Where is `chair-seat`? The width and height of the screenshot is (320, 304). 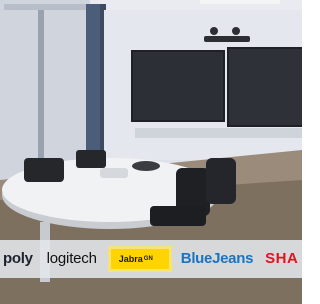 chair-seat is located at coordinates (178, 216).